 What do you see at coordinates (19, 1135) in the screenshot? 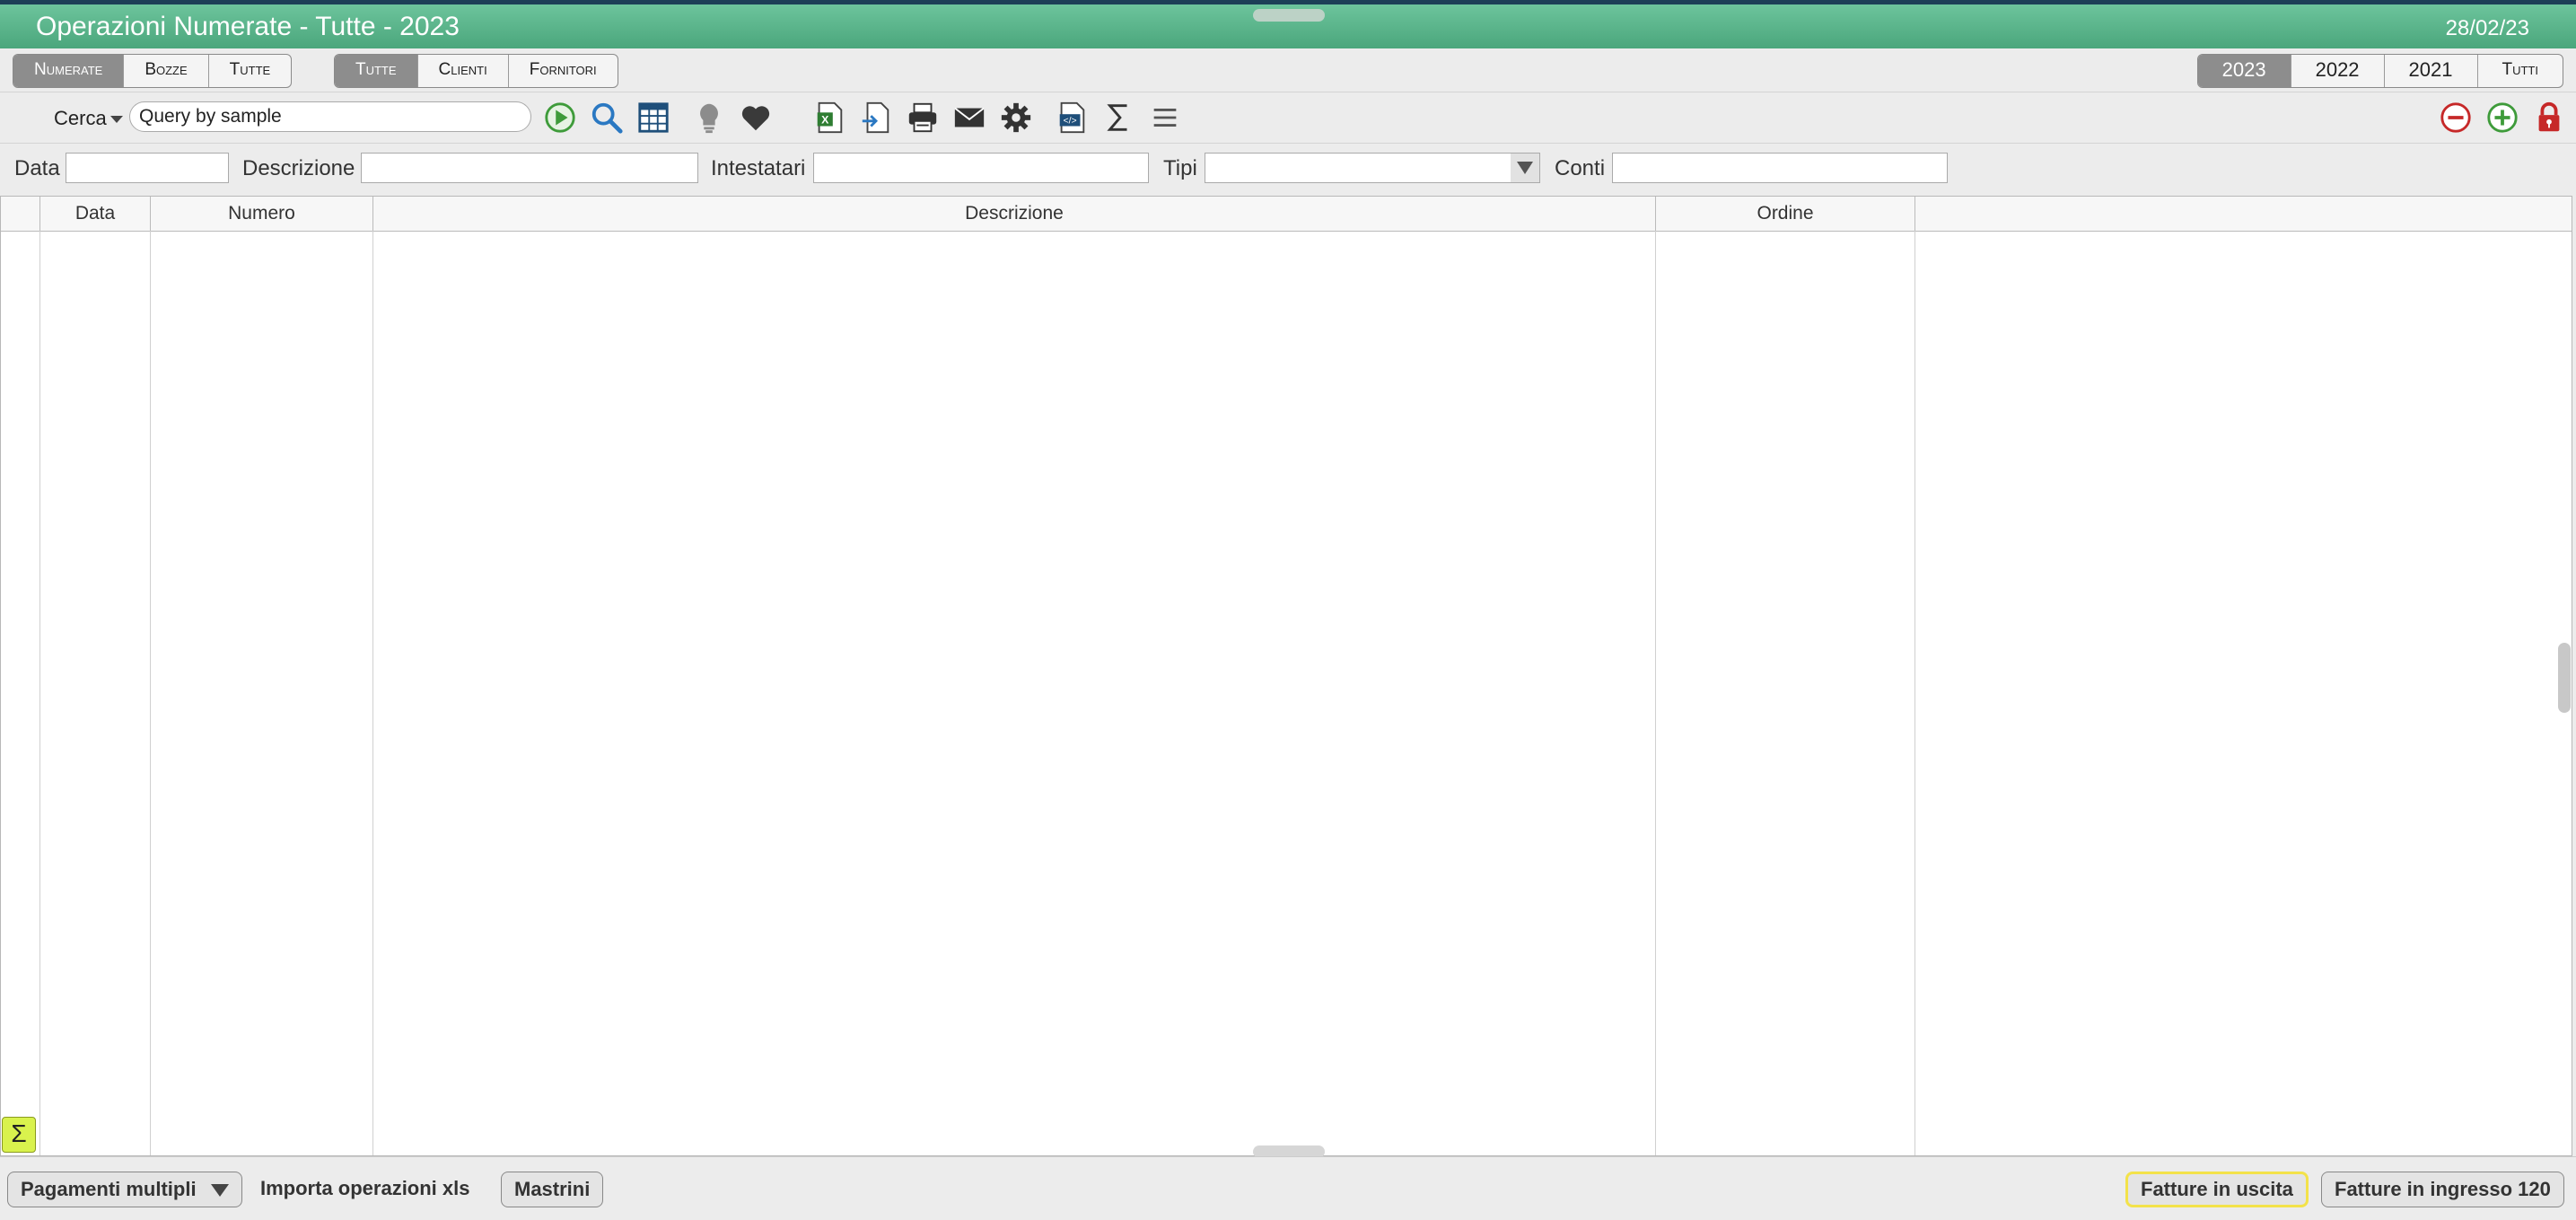
I see `totals-button: Σ` at bounding box center [19, 1135].